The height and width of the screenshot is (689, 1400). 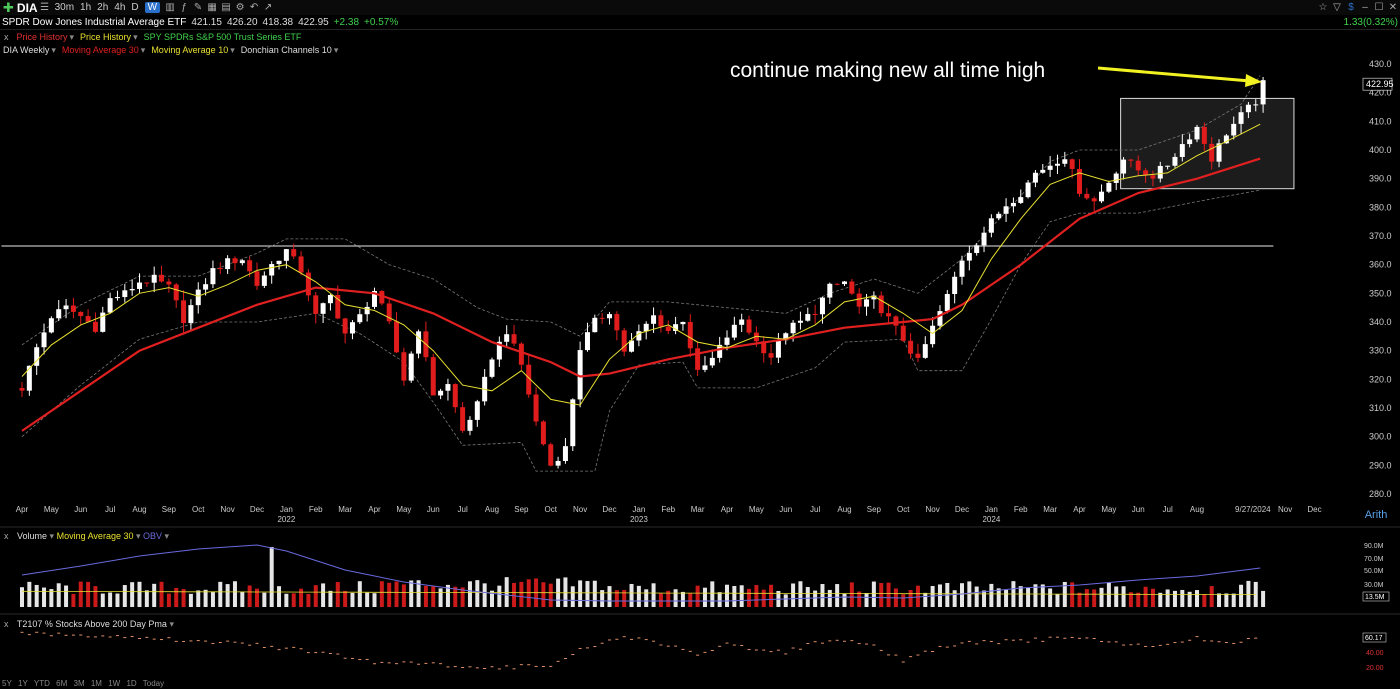 What do you see at coordinates (152, 536) in the screenshot?
I see `obv-label: OBV` at bounding box center [152, 536].